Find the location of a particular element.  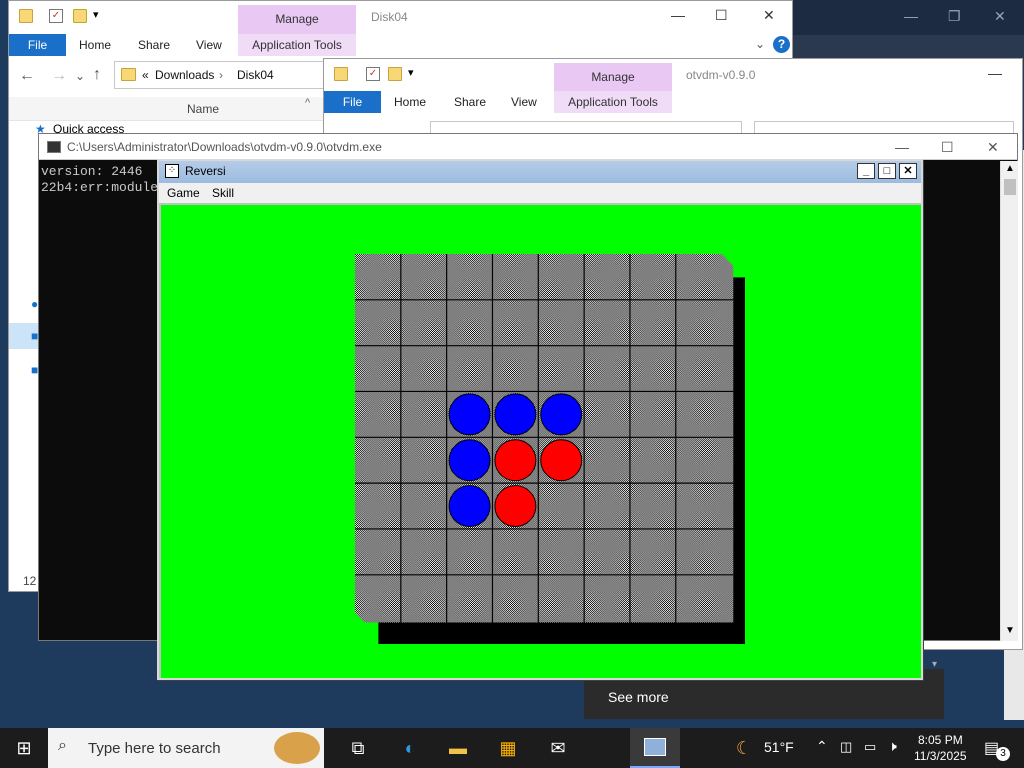

task-view-icon: ⧉ is located at coordinates (358, 748).